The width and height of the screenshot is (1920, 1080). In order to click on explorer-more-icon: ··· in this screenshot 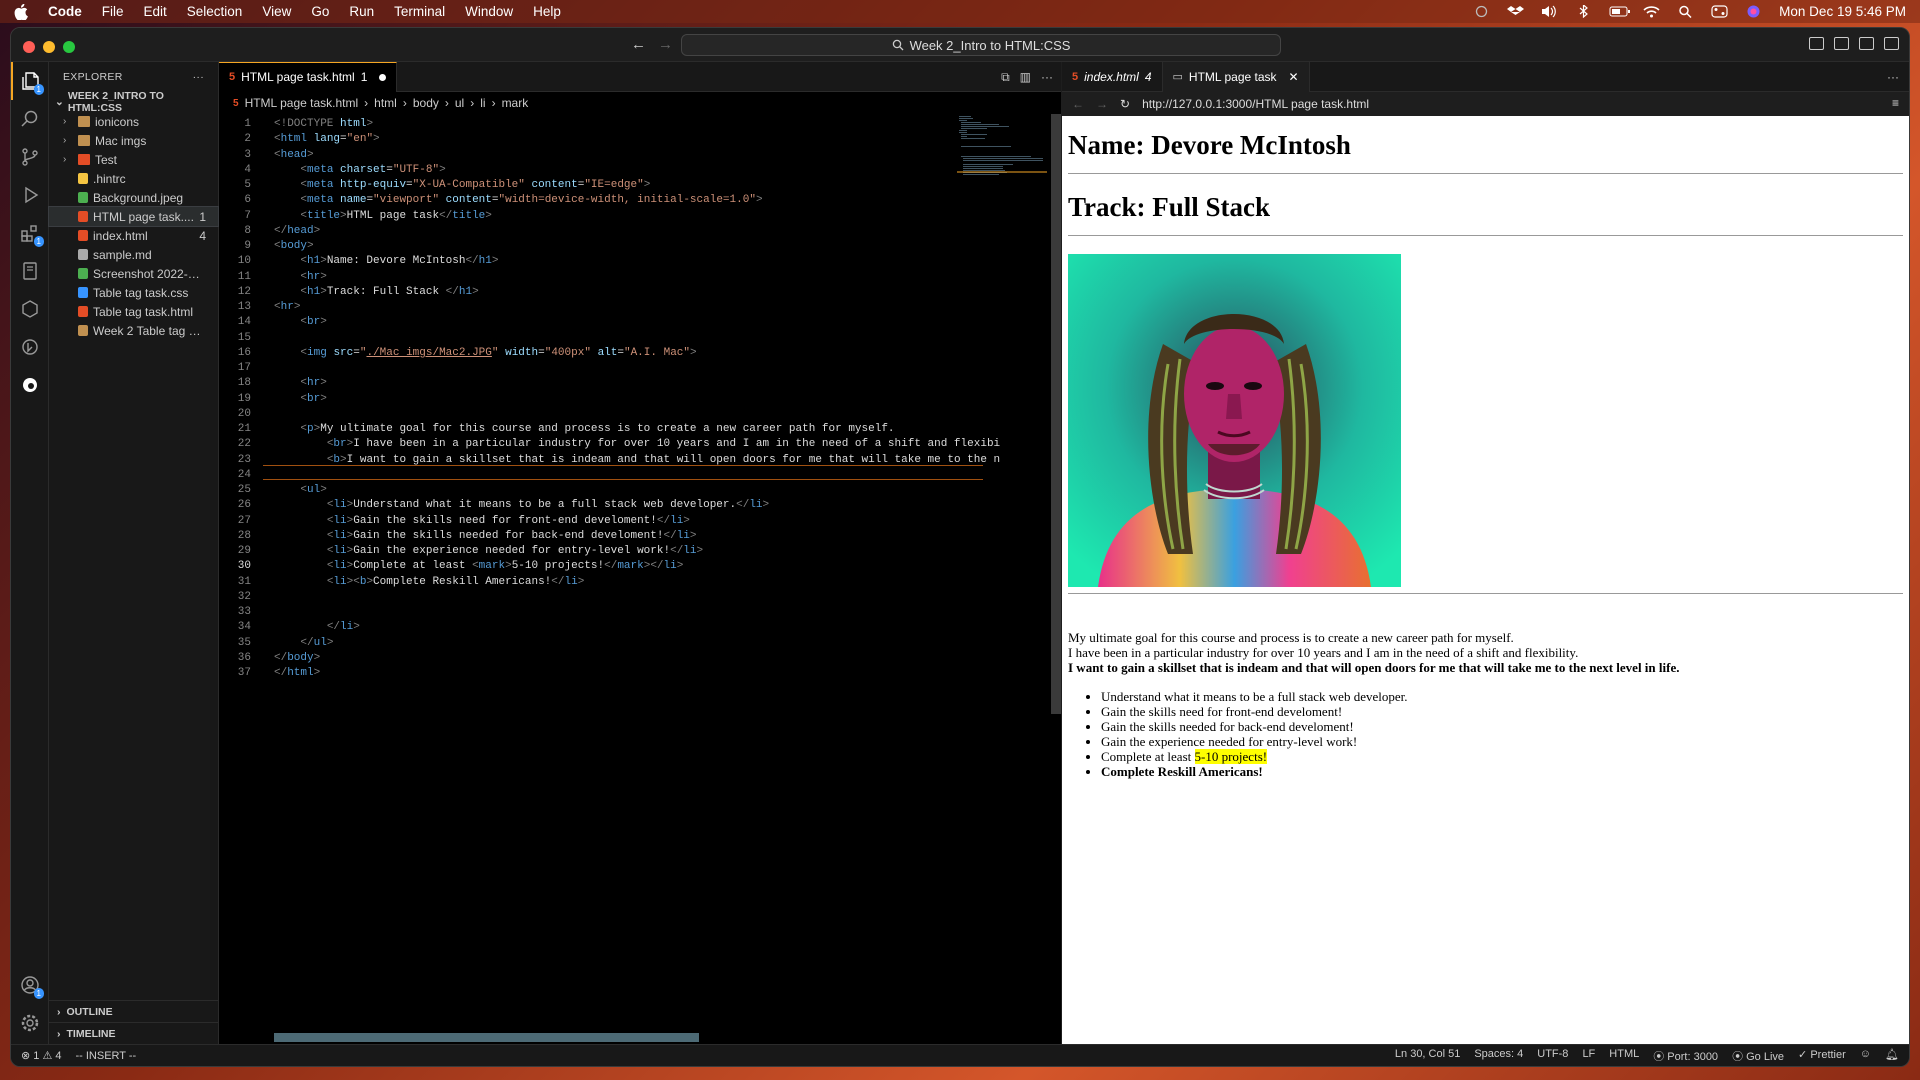, I will do `click(198, 77)`.